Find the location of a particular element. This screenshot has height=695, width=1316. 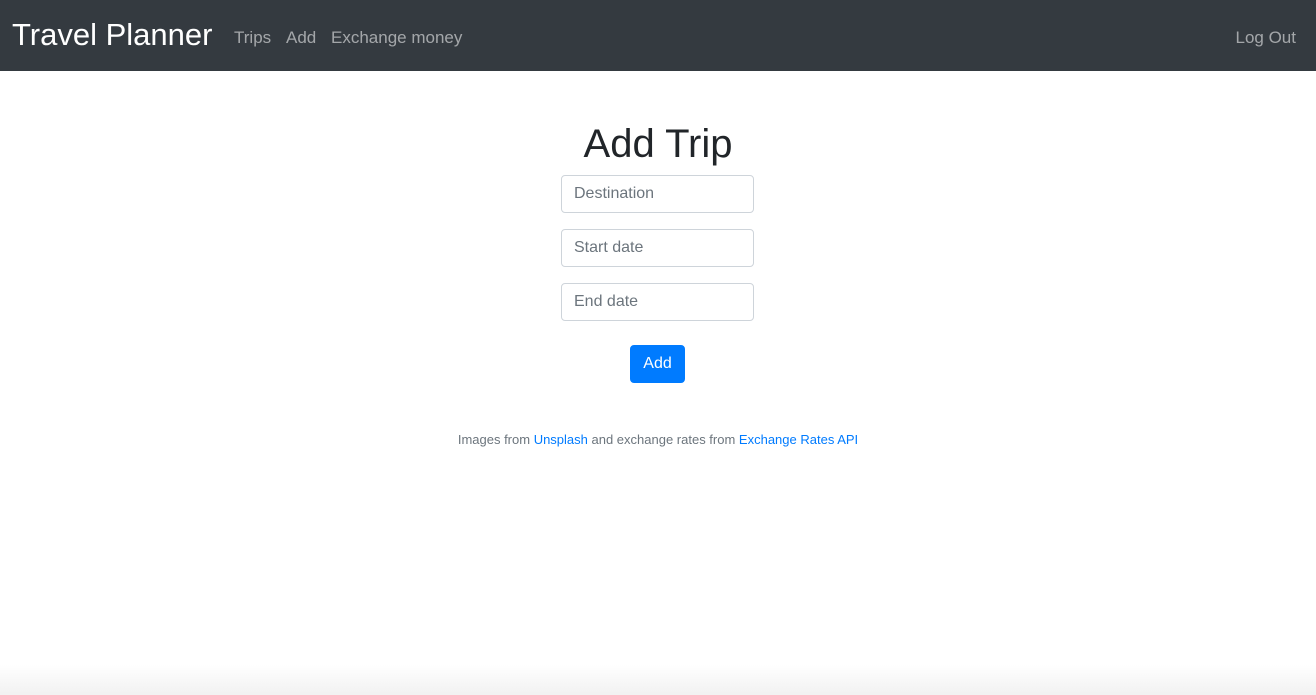

nav-link-exchange-money: Exchange money is located at coordinates (396, 38).